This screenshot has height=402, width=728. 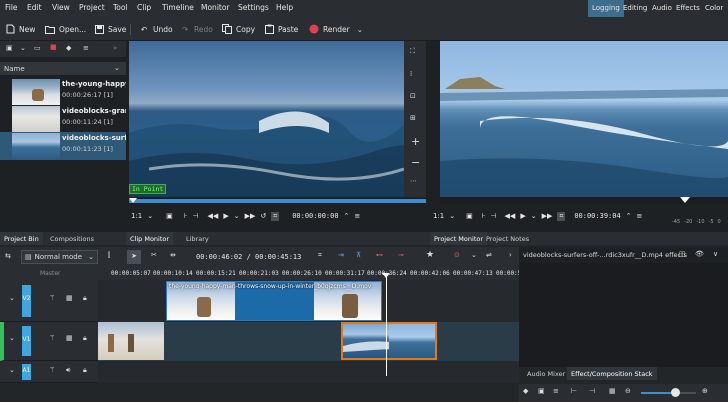 What do you see at coordinates (215, 7) in the screenshot?
I see `menu-monitor: Monitor` at bounding box center [215, 7].